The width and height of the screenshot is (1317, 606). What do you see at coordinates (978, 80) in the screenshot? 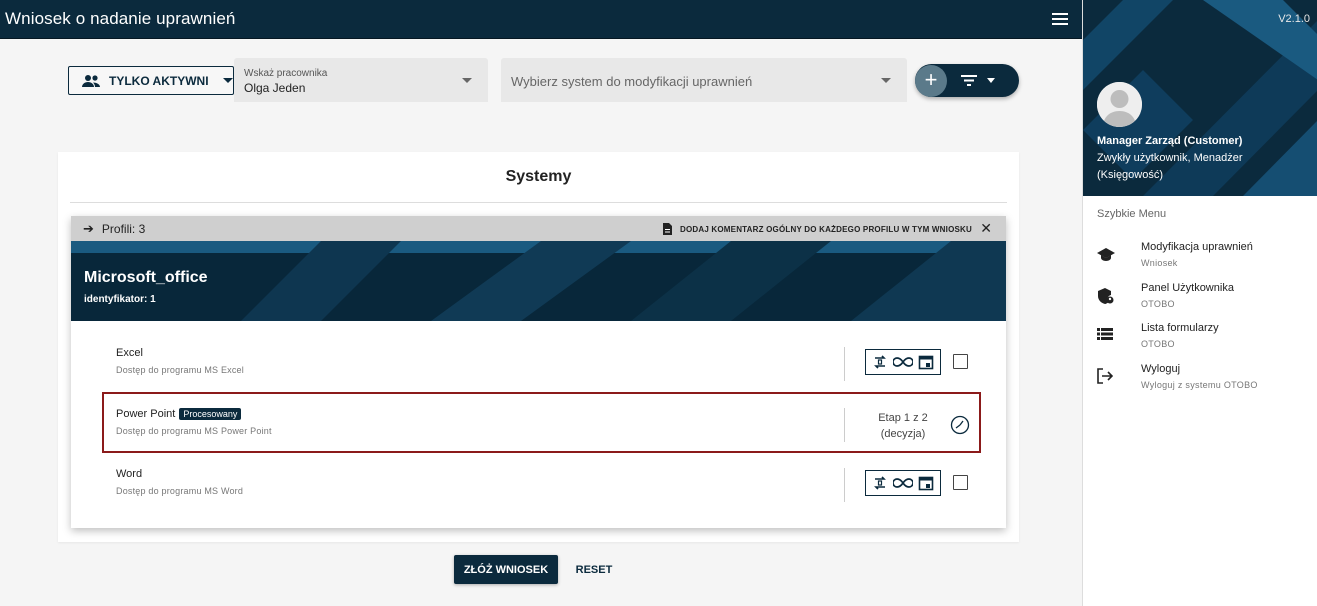
I see `filter-menu-button` at bounding box center [978, 80].